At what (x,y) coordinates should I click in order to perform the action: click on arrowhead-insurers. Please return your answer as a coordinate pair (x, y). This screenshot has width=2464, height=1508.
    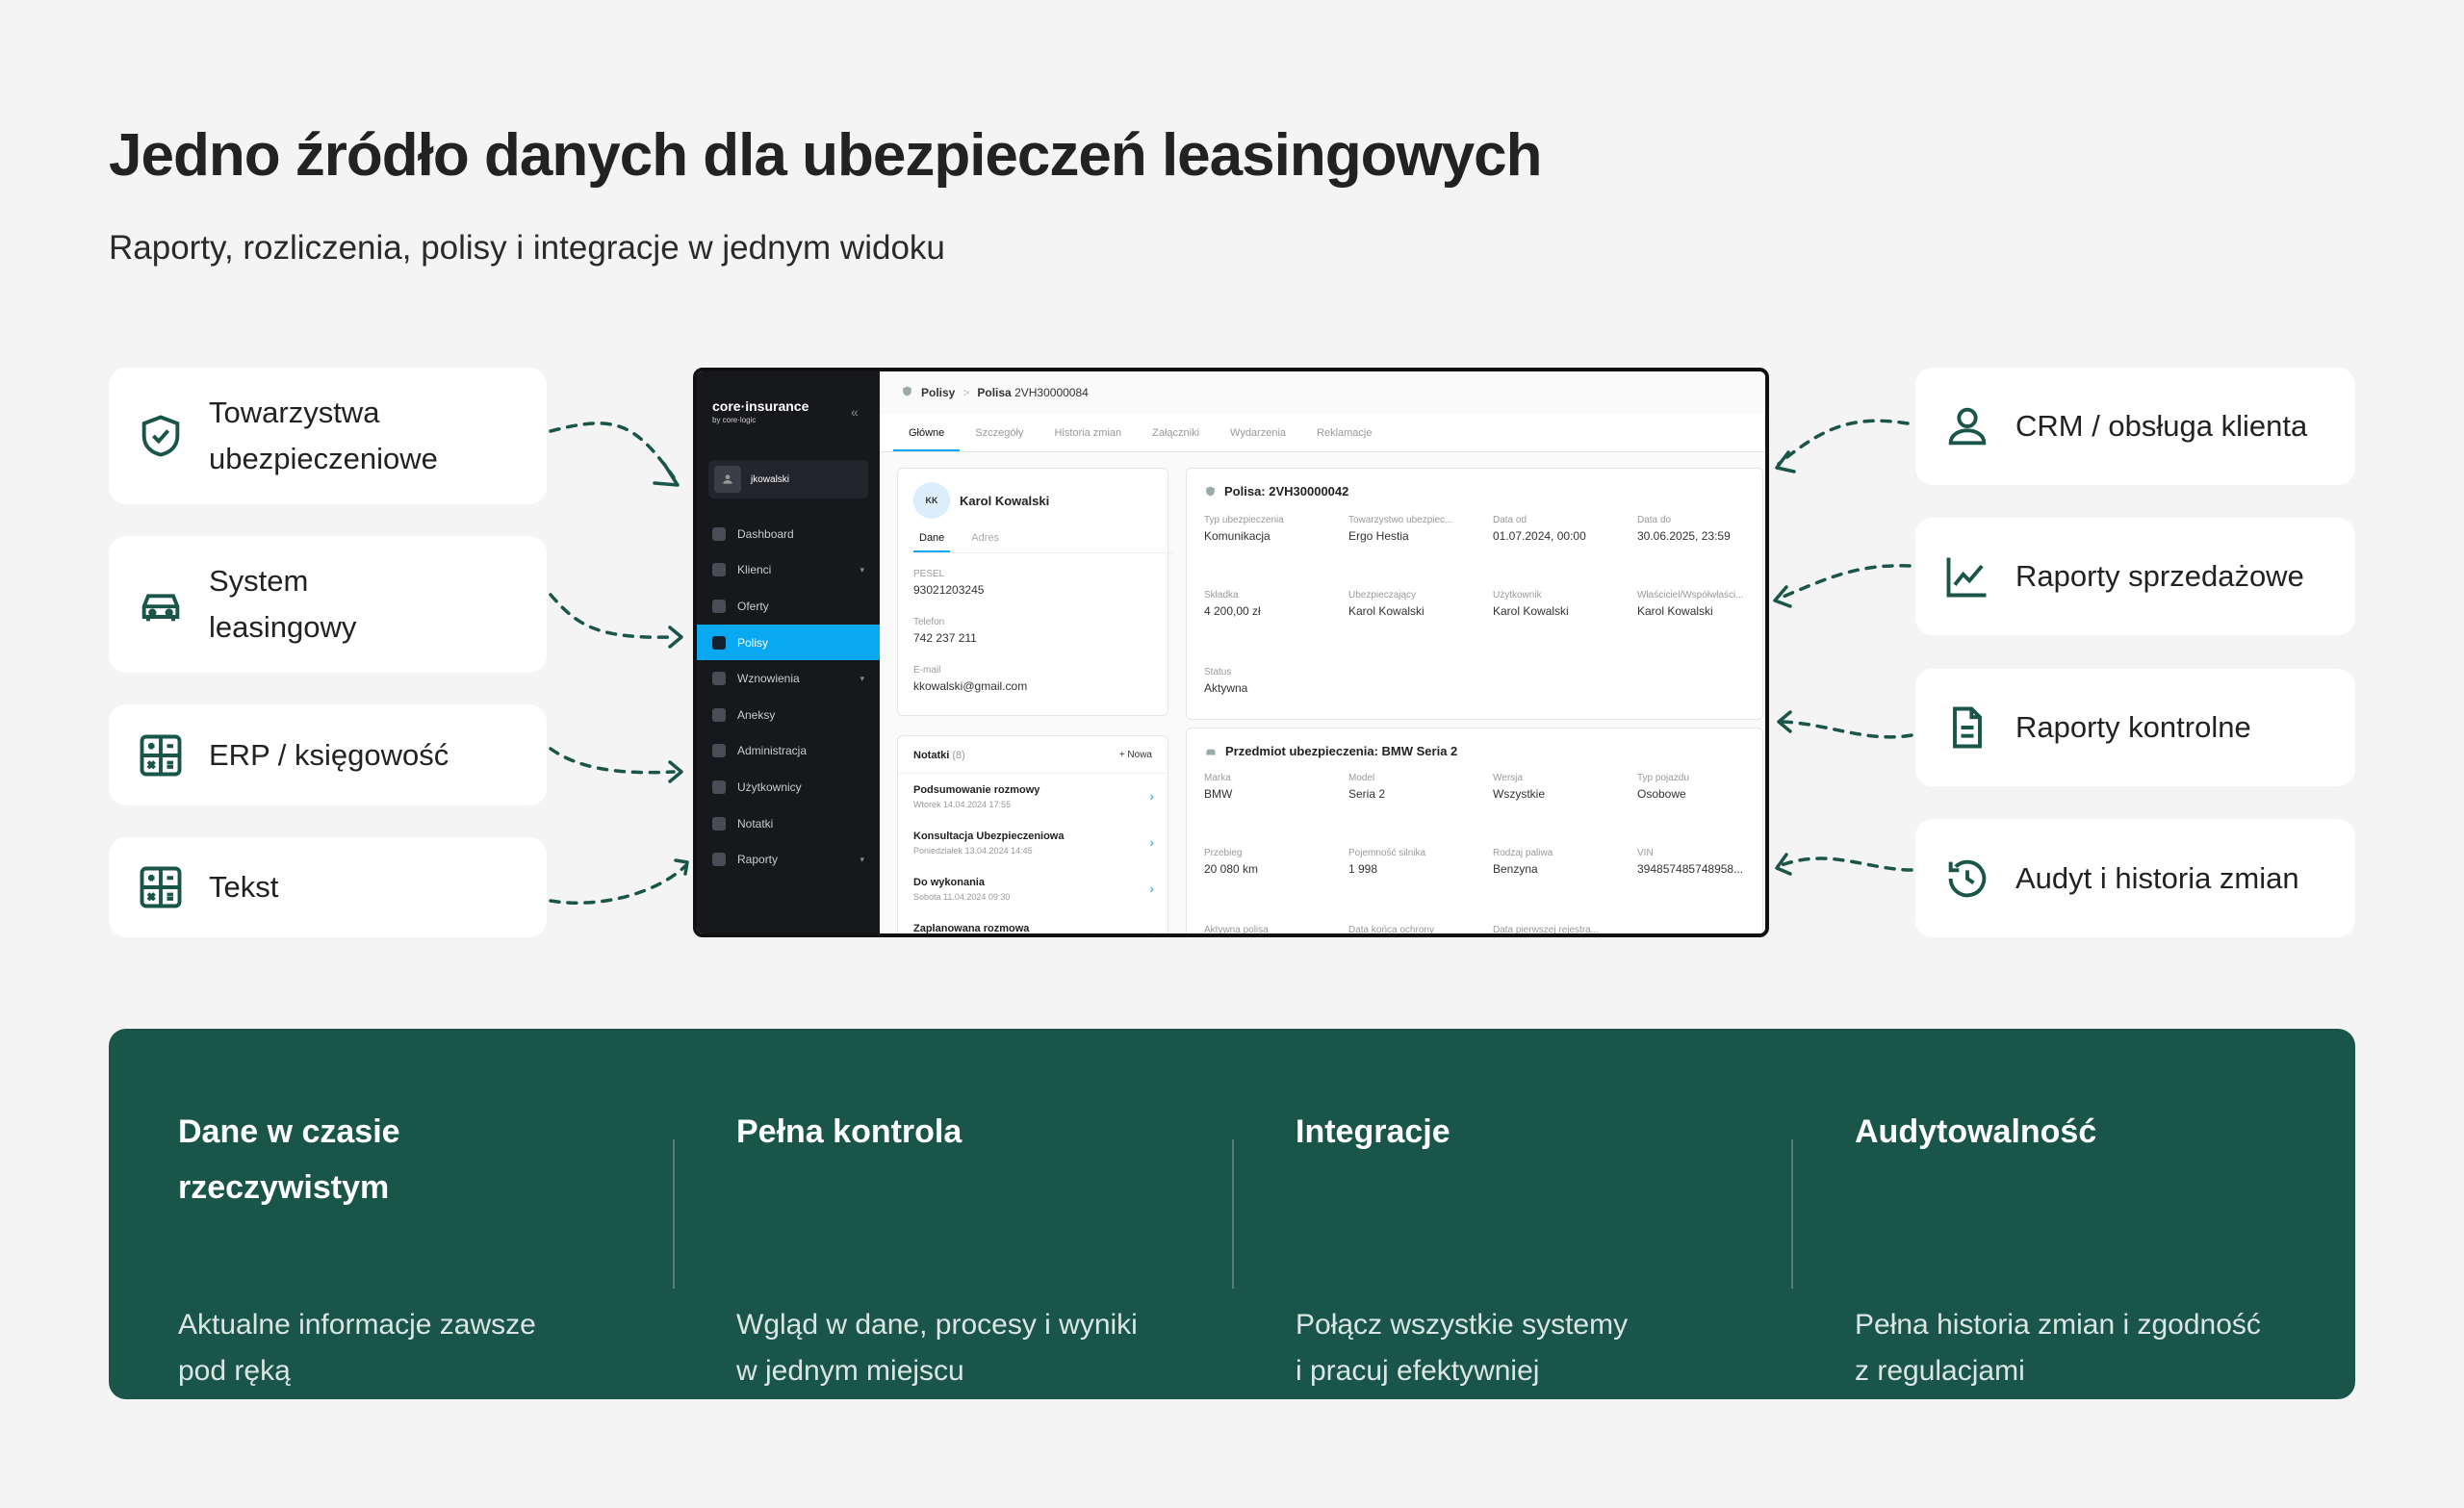
    Looking at the image, I should click on (666, 474).